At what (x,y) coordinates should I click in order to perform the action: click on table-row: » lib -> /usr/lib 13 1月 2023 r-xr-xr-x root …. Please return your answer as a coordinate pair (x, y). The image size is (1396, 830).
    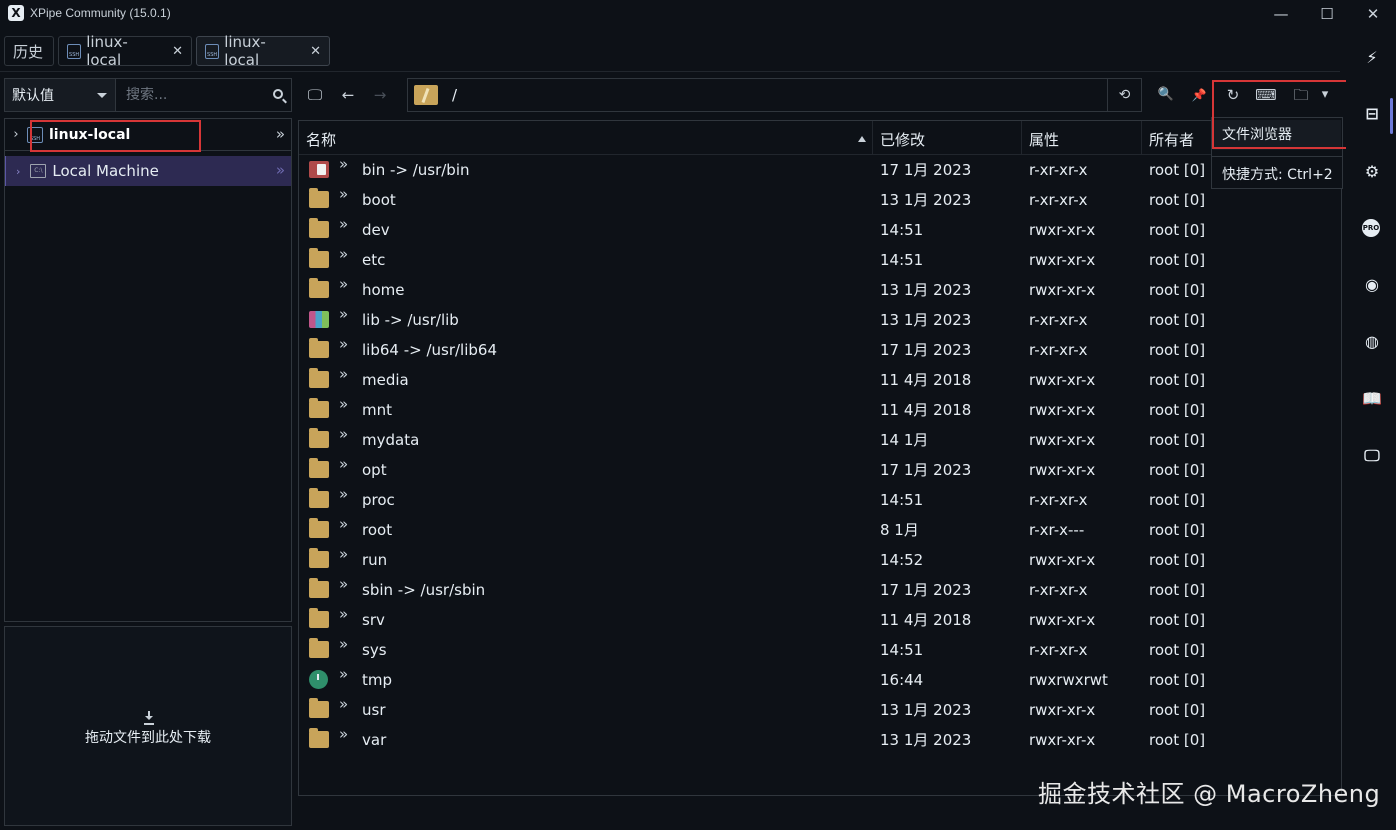
    Looking at the image, I should click on (820, 320).